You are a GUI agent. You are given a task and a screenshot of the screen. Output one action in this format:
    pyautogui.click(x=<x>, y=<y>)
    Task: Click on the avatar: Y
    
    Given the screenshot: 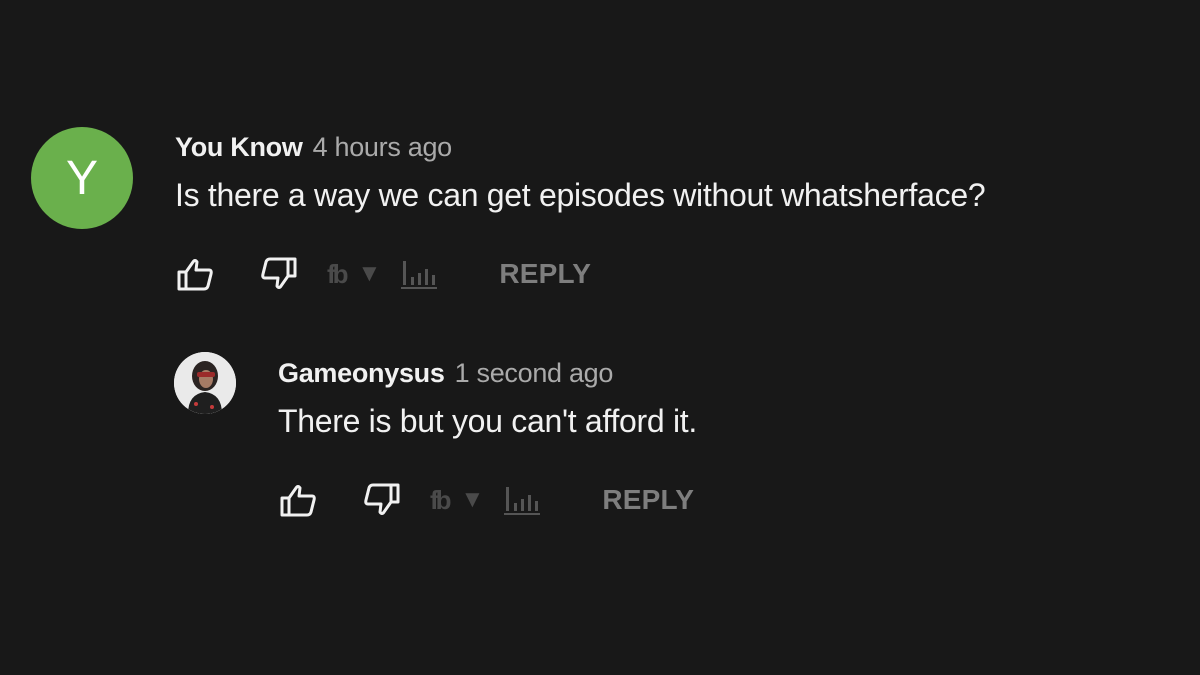 What is the action you would take?
    pyautogui.click(x=82, y=178)
    